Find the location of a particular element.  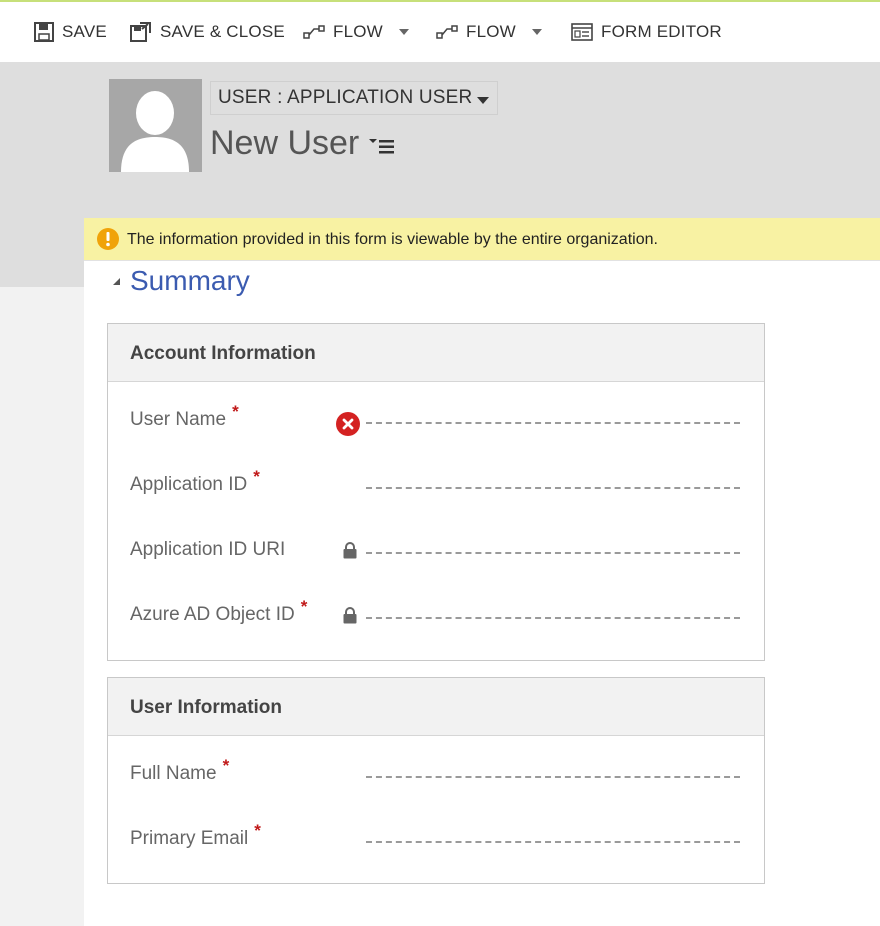

save-close-icon is located at coordinates (141, 32).